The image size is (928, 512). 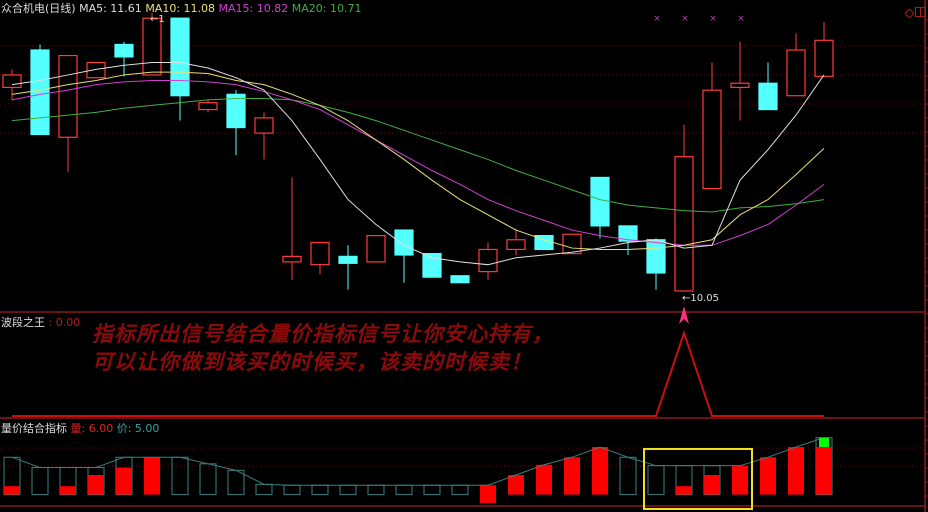 I want to click on ma15-value: MA15: 10.82, so click(x=253, y=8).